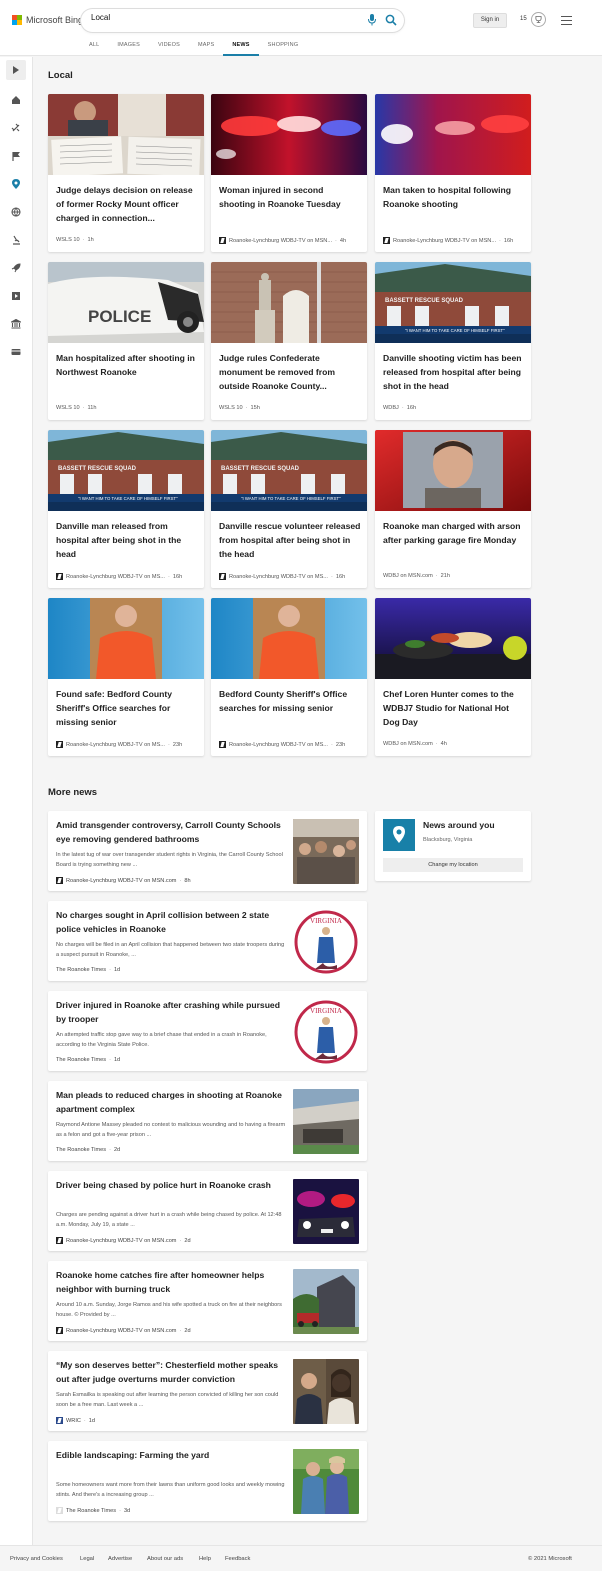  Describe the element at coordinates (241, 48) in the screenshot. I see `tab-news: NEWS` at that location.